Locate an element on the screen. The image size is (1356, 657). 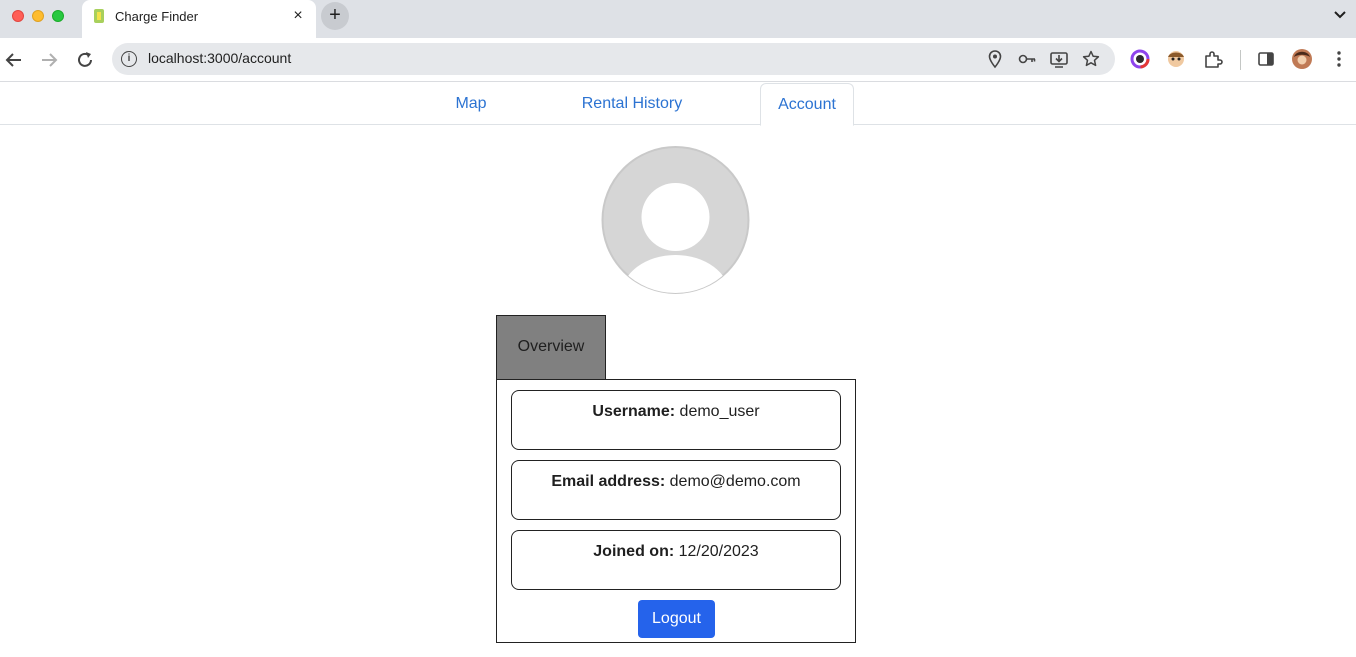
close-tab-button: × is located at coordinates (298, 16).